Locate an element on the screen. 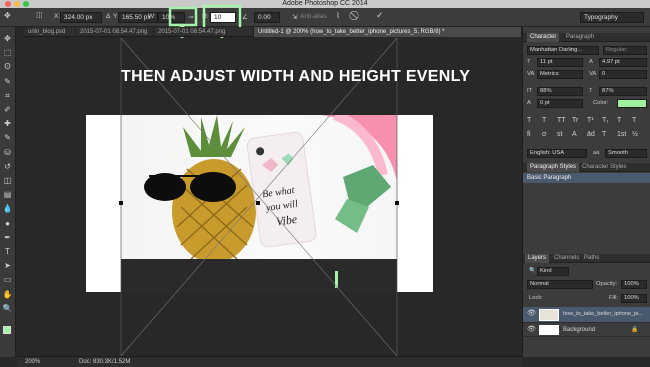 This screenshot has width=650, height=367. opentype-button: ād is located at coordinates (591, 134).